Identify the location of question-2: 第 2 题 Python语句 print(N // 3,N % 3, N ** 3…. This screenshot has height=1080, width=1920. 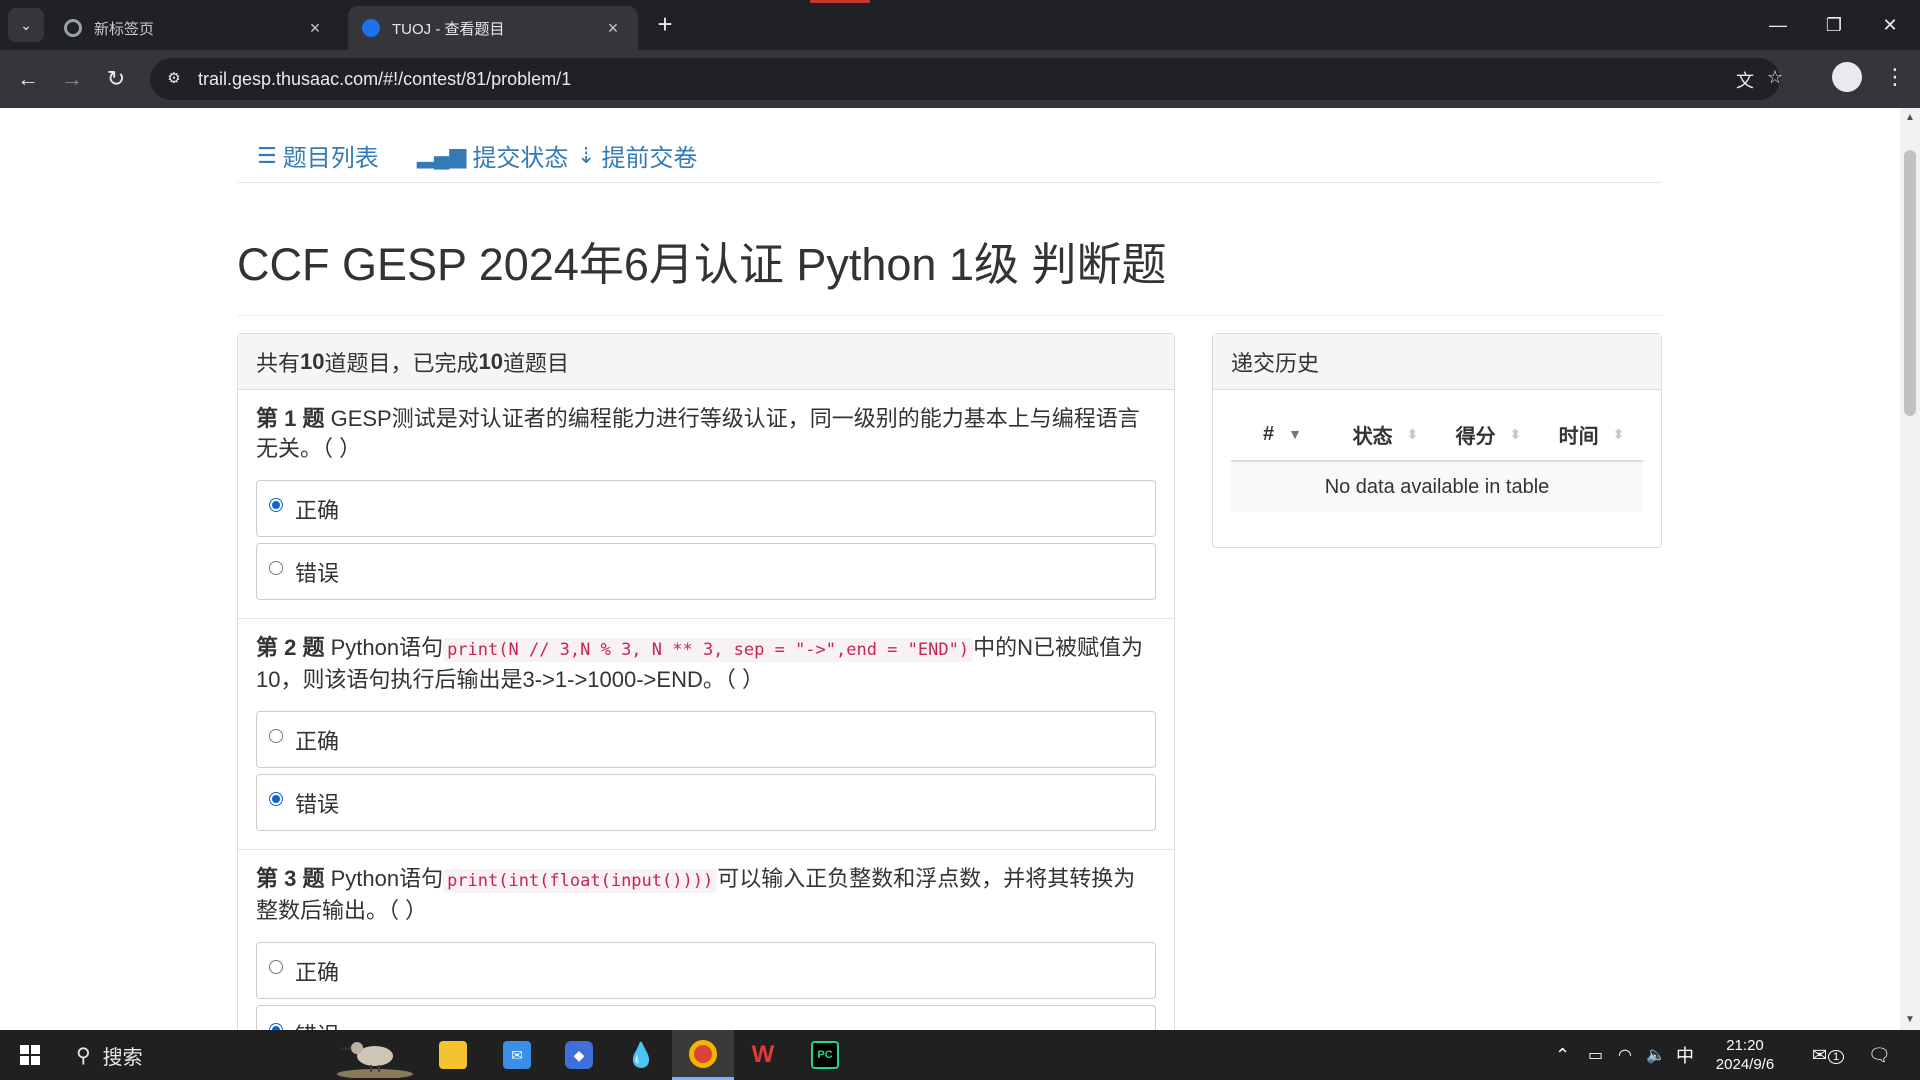
(706, 734).